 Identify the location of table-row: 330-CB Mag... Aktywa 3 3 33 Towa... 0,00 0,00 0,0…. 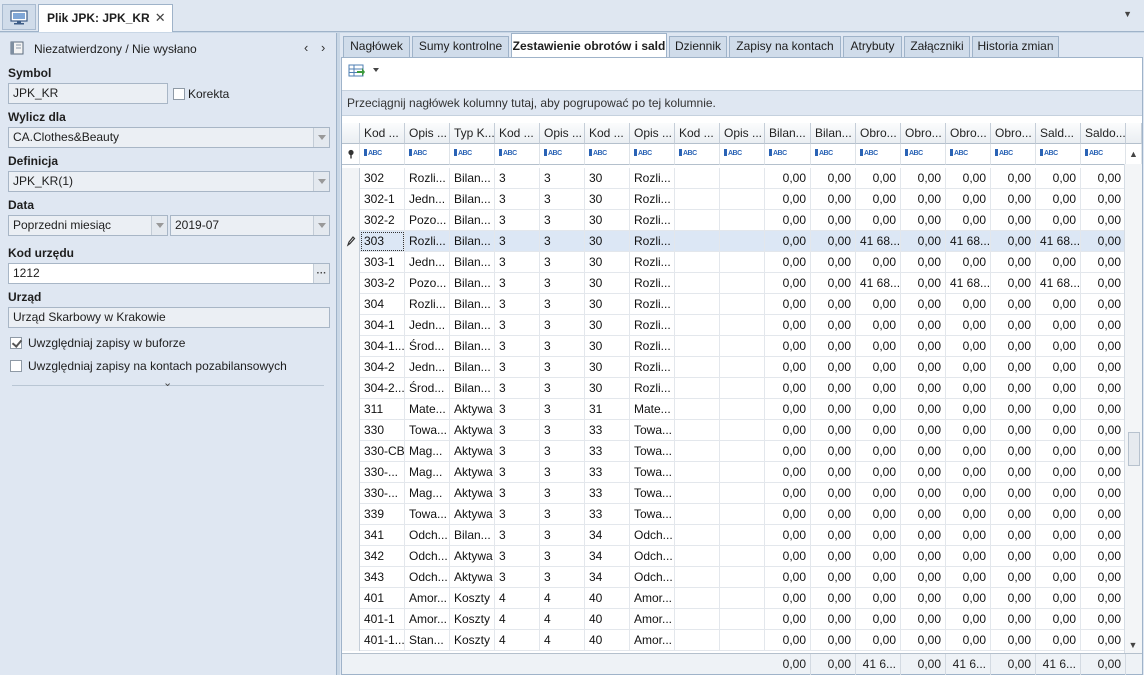
(743, 451).